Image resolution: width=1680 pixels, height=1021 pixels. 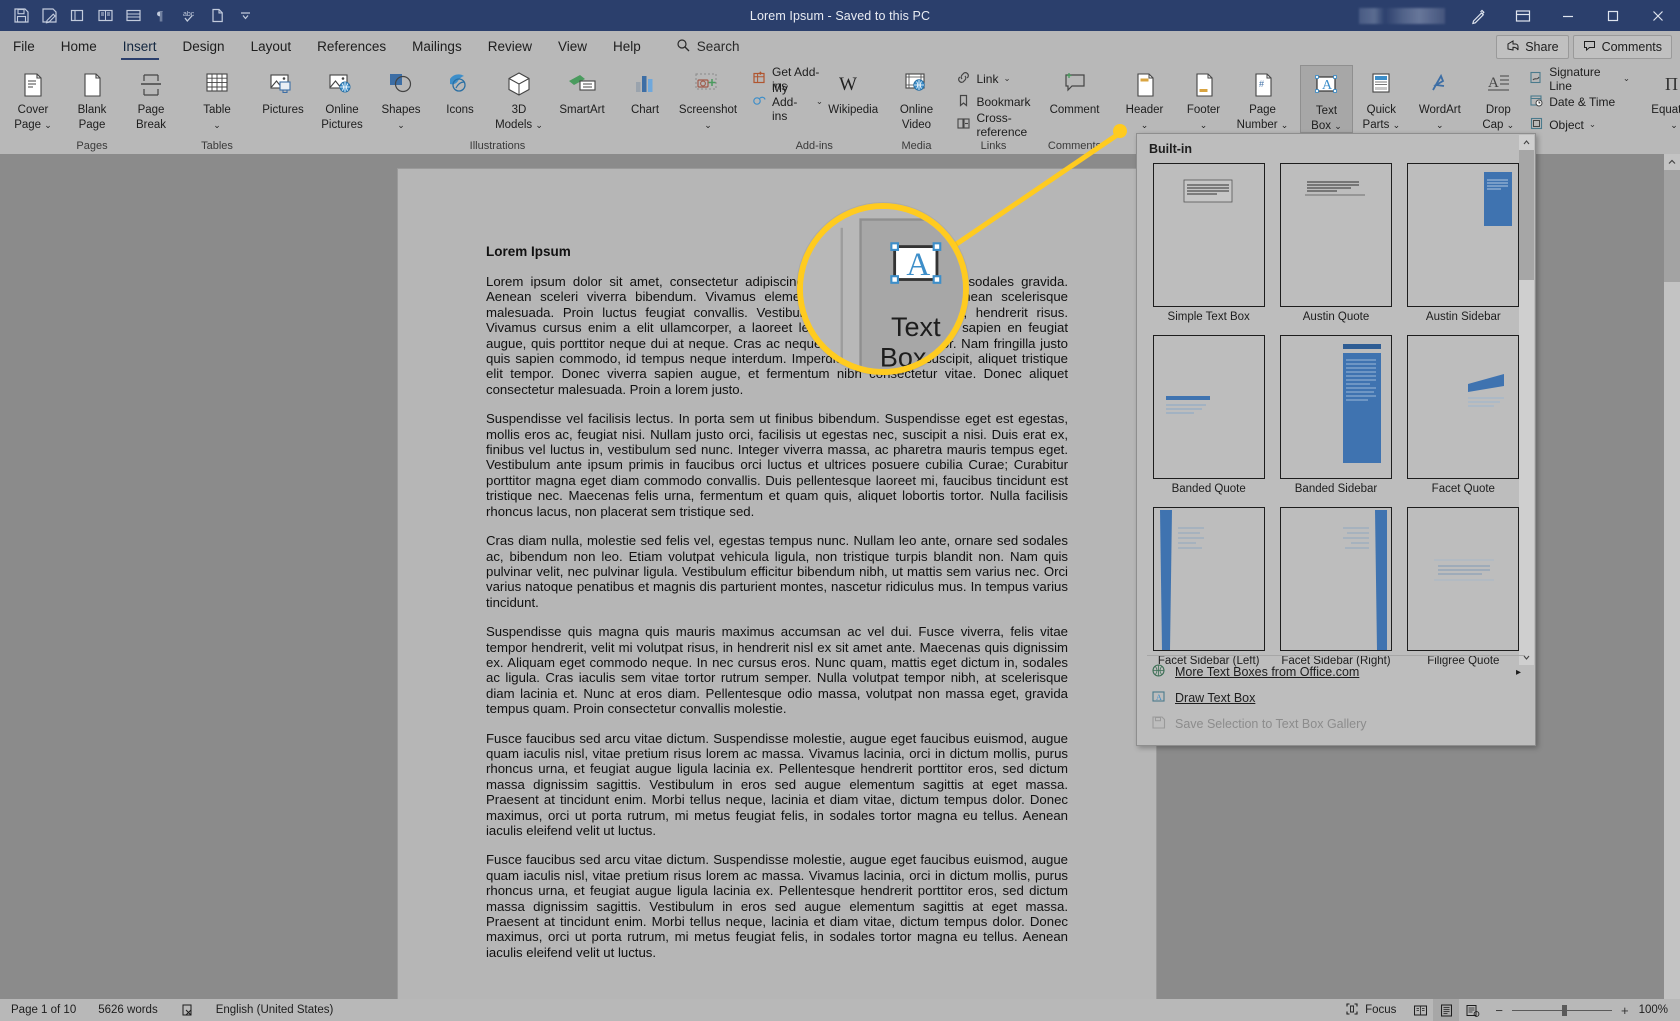 I want to click on gallery-item-banded-quote: Banded Quote, so click(x=1208, y=419).